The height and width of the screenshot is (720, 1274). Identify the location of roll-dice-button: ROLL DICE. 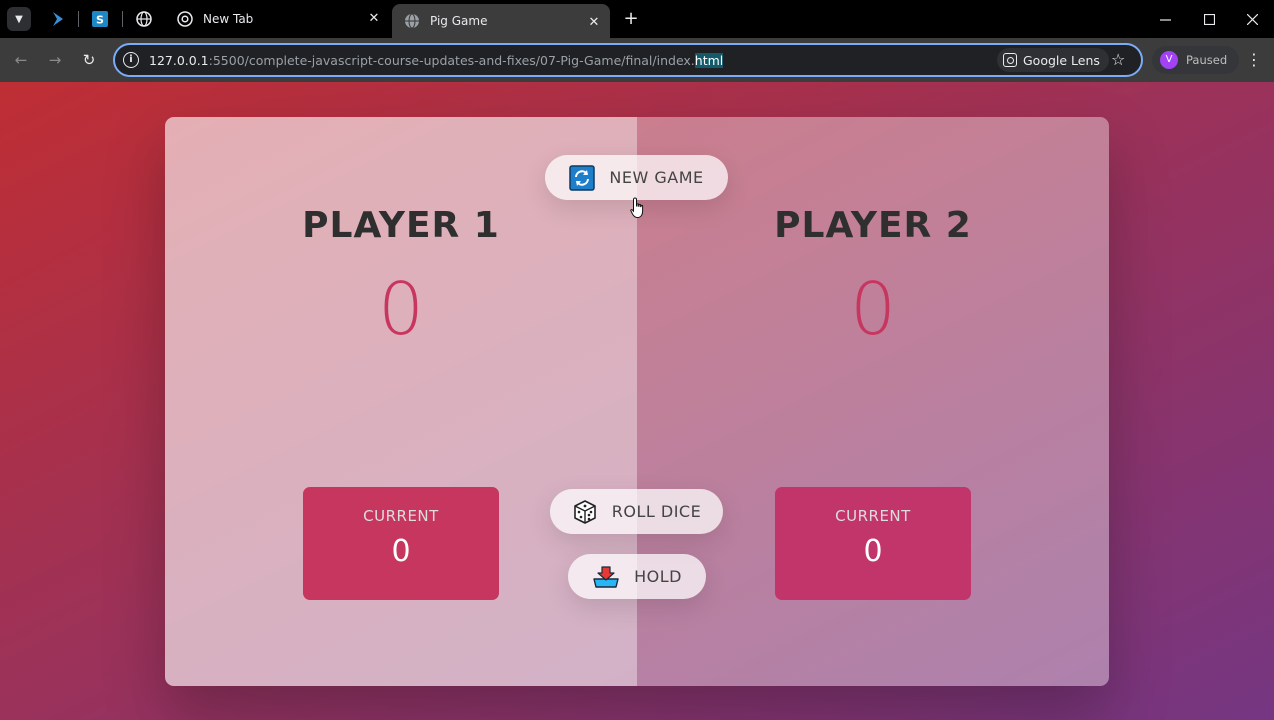
(636, 511).